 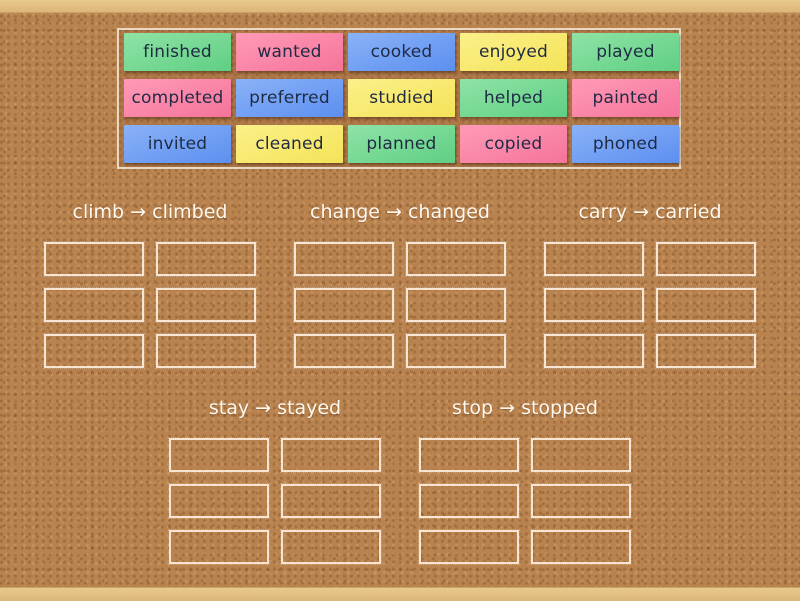 What do you see at coordinates (150, 212) in the screenshot?
I see `group-heading: climb → climbed` at bounding box center [150, 212].